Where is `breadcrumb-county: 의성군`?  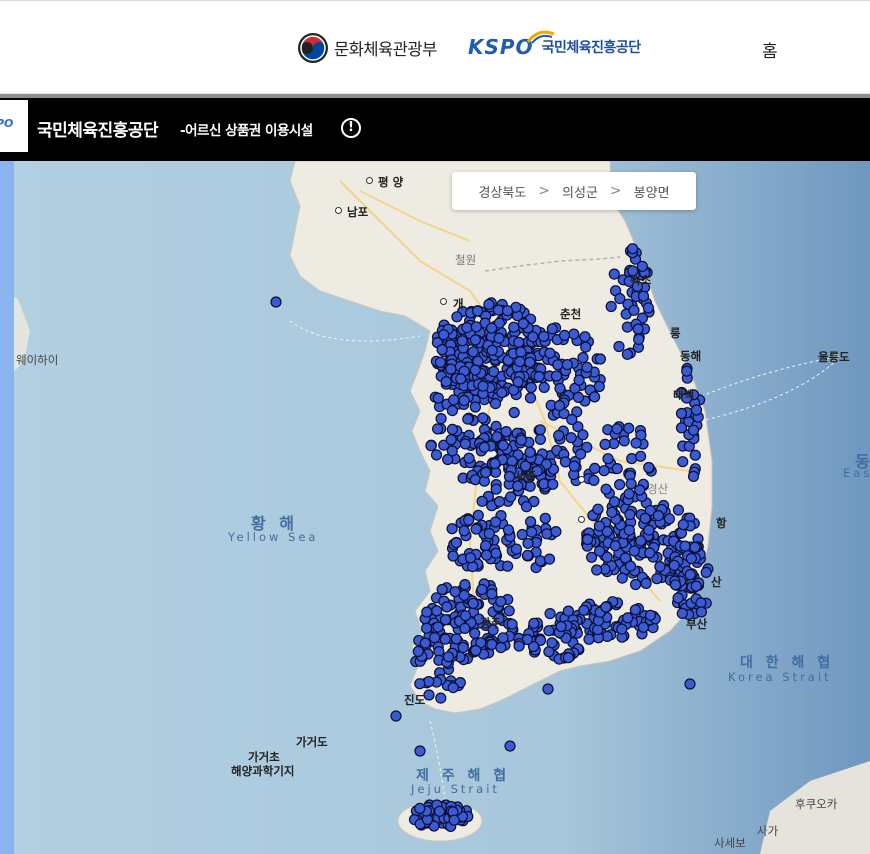 breadcrumb-county: 의성군 is located at coordinates (580, 191).